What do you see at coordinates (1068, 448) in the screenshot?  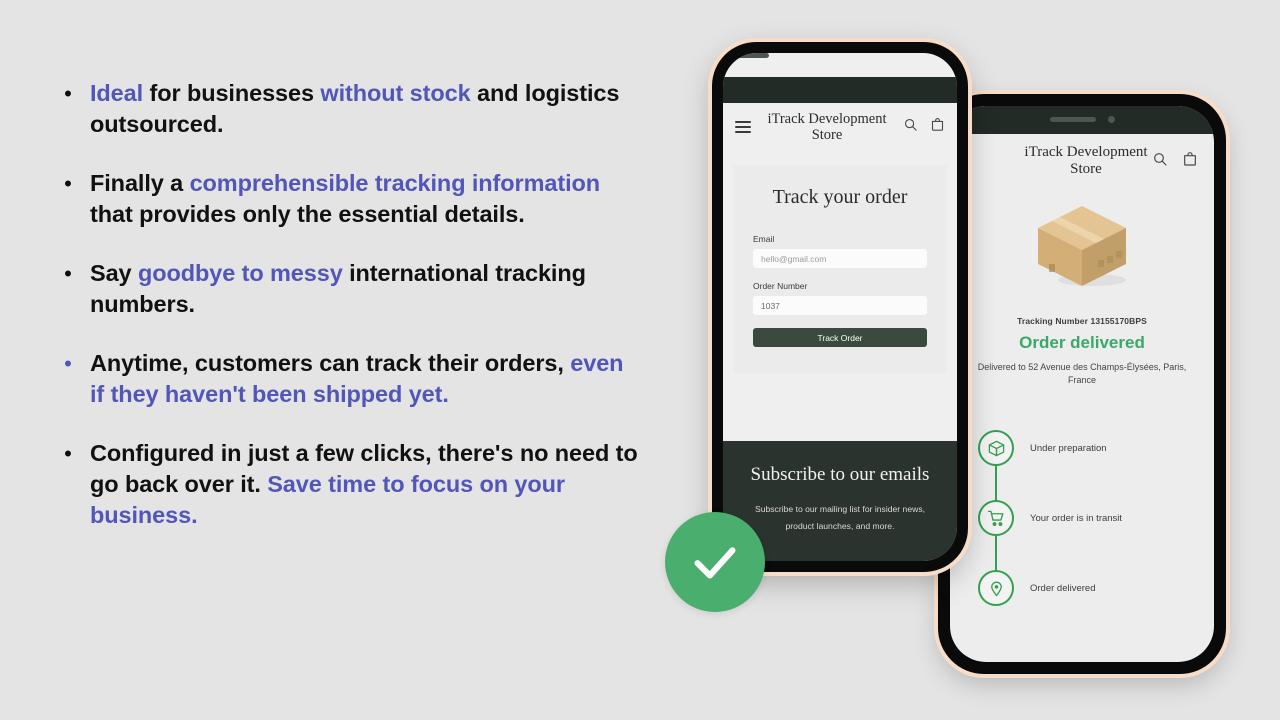 I see `timeline-step-label: Under preparation` at bounding box center [1068, 448].